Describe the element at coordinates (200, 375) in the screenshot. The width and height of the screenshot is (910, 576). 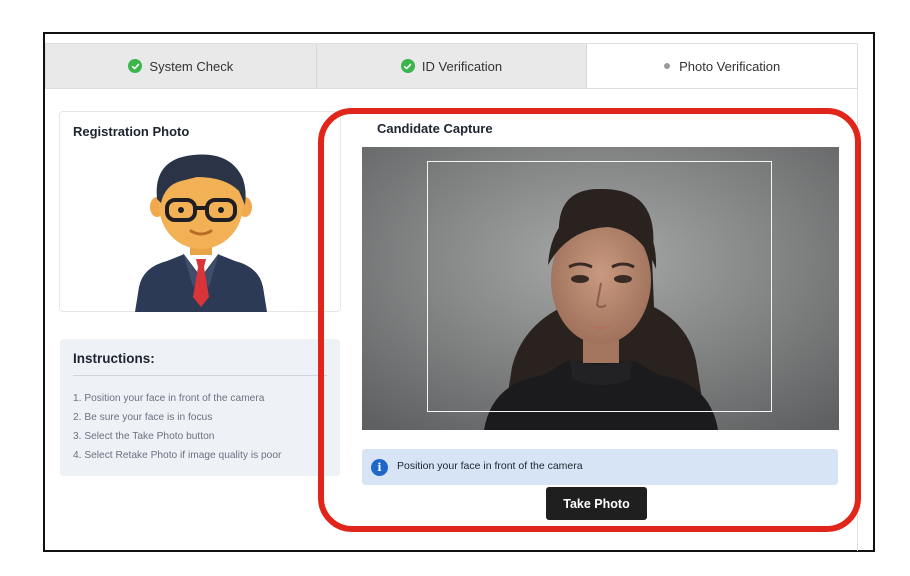
I see `divider` at that location.